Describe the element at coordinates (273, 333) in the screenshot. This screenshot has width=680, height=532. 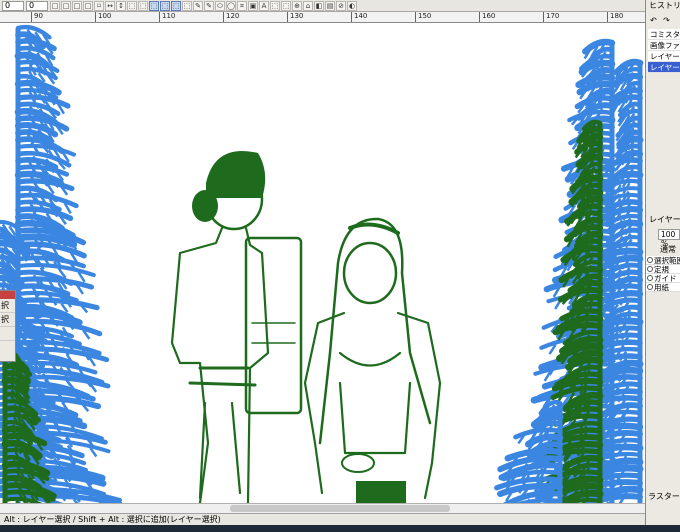
I see `scroll-document-lines` at that location.